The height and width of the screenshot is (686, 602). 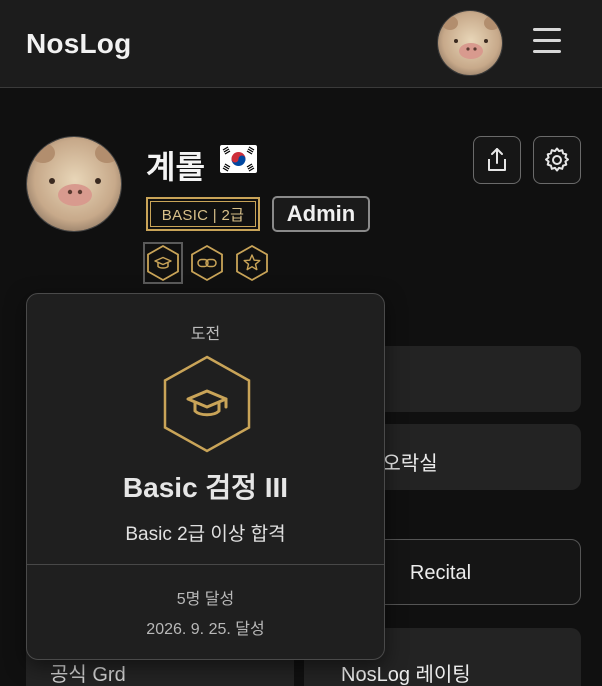 What do you see at coordinates (205, 487) in the screenshot?
I see `popover-title: Basic 검정 III` at bounding box center [205, 487].